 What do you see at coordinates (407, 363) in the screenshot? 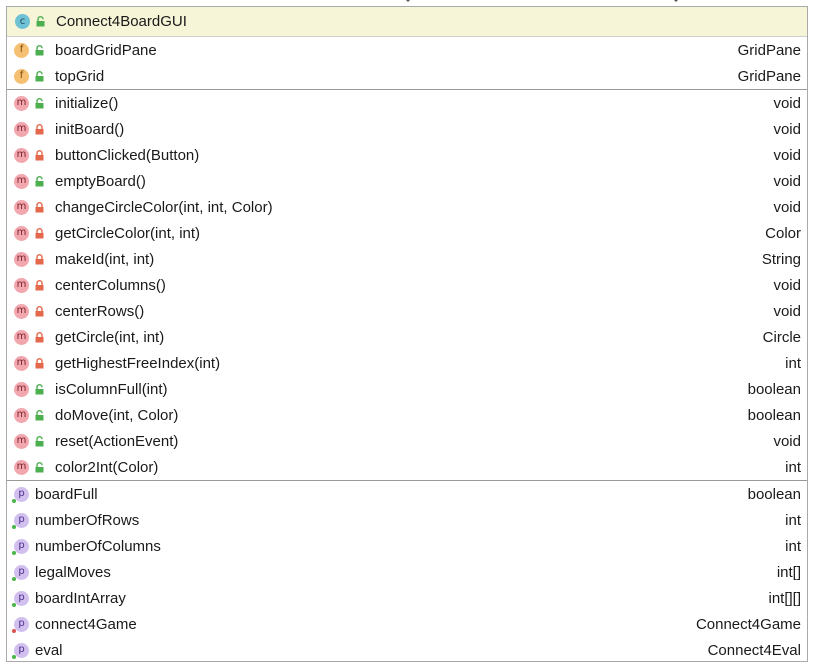
I see `method-row: m getHighestFreeIndex(int) int` at bounding box center [407, 363].